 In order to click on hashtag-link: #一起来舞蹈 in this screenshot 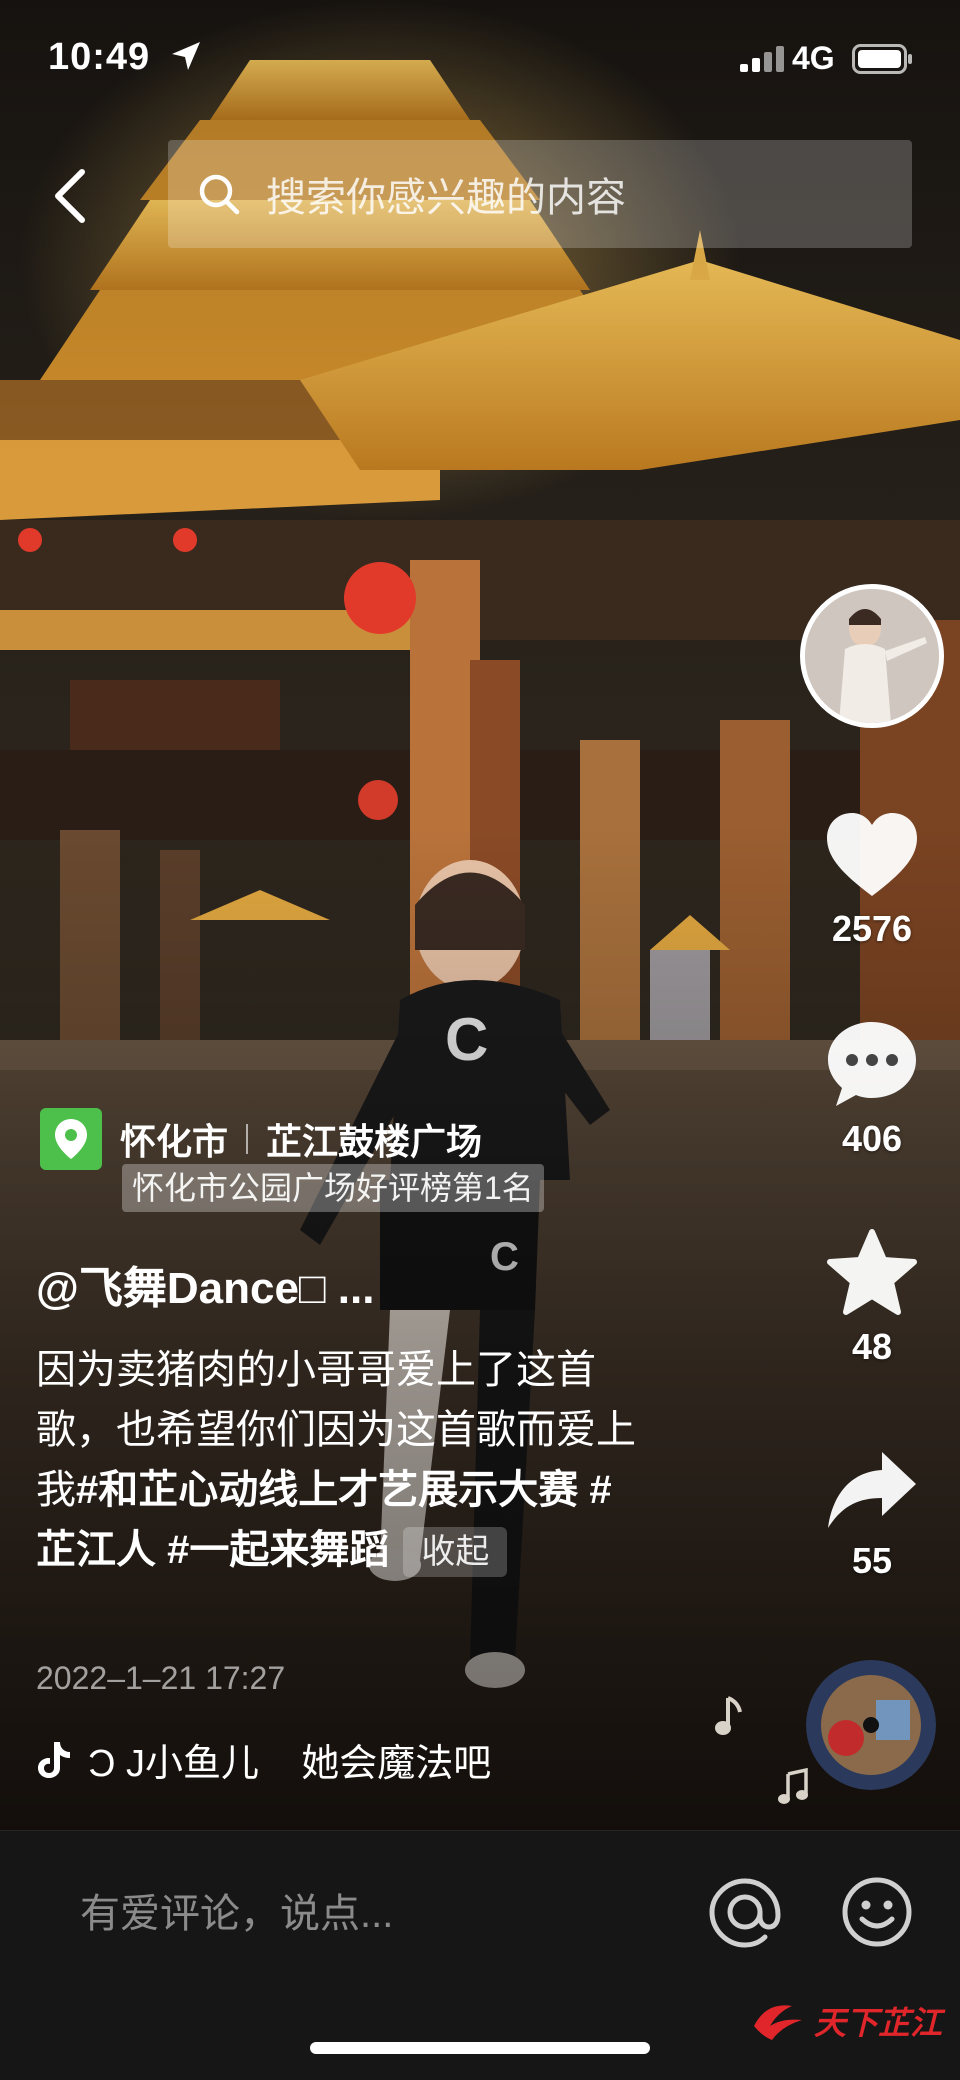, I will do `click(278, 1550)`.